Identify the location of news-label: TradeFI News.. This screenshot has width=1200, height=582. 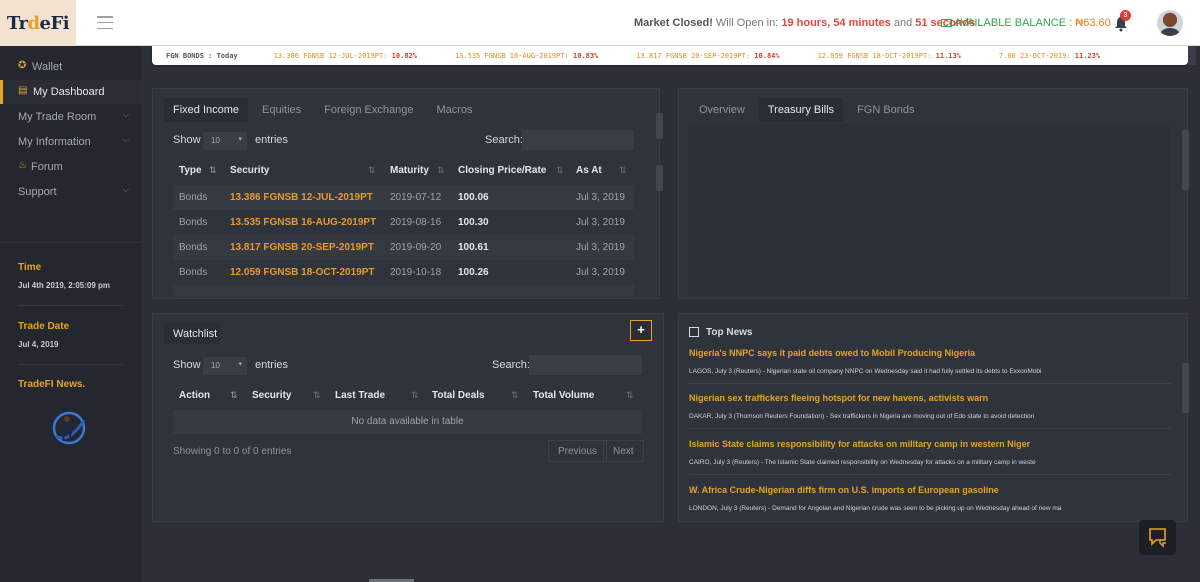
(52, 384).